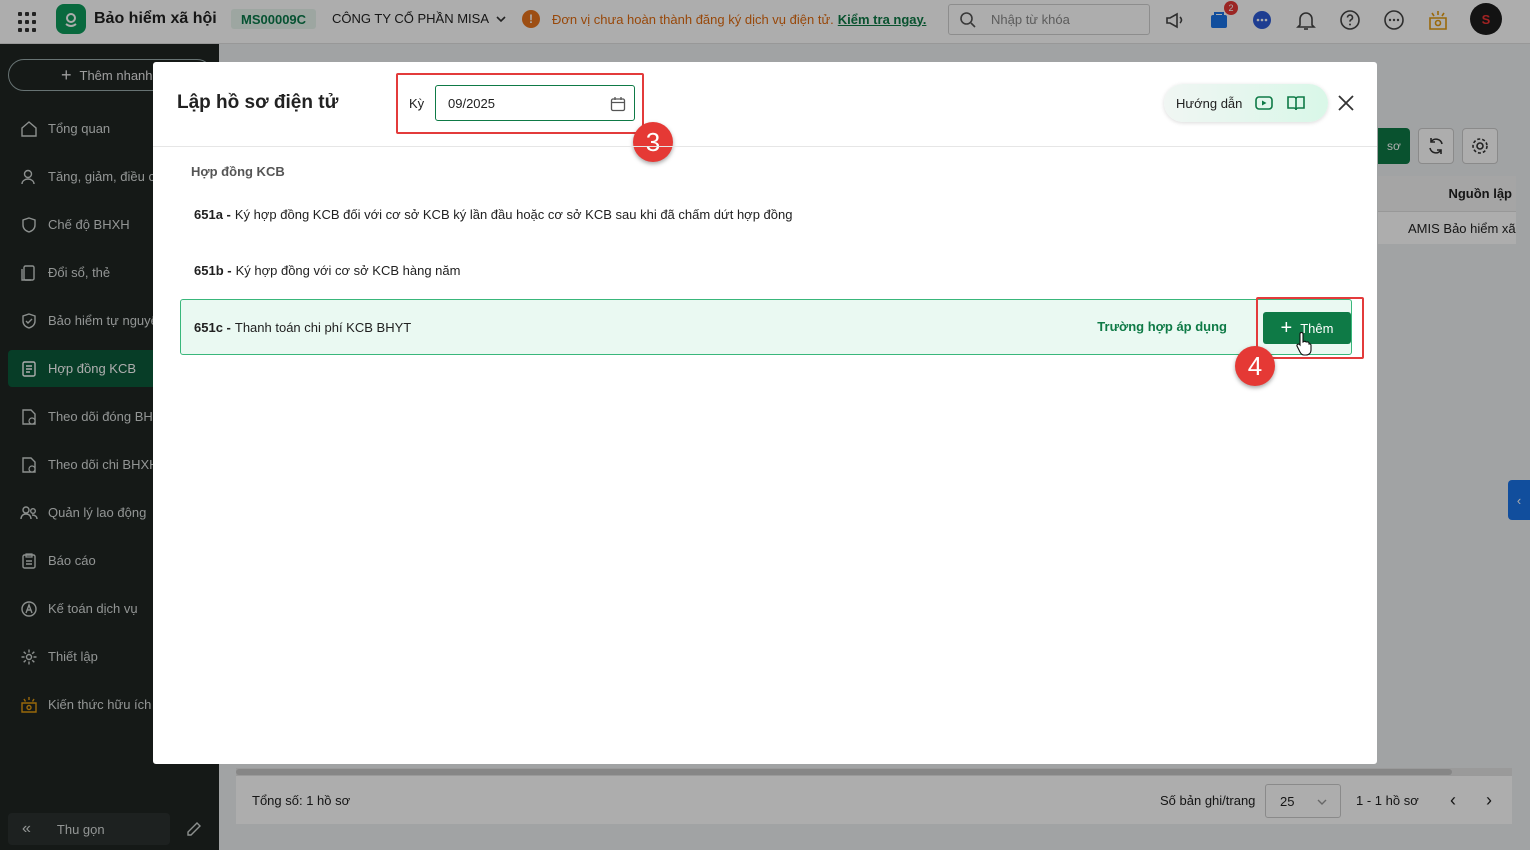 The width and height of the screenshot is (1530, 850). What do you see at coordinates (213, 270) in the screenshot?
I see `item-code: 651b -` at bounding box center [213, 270].